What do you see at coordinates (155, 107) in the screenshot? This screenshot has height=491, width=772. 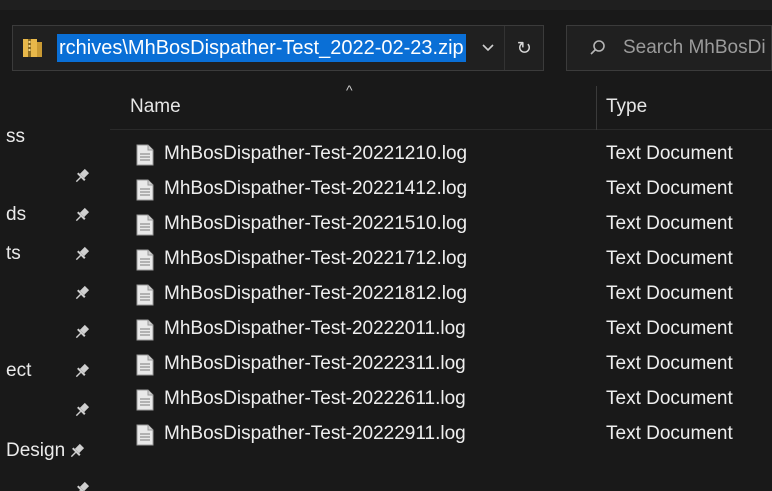 I see `column-header-name: Name` at bounding box center [155, 107].